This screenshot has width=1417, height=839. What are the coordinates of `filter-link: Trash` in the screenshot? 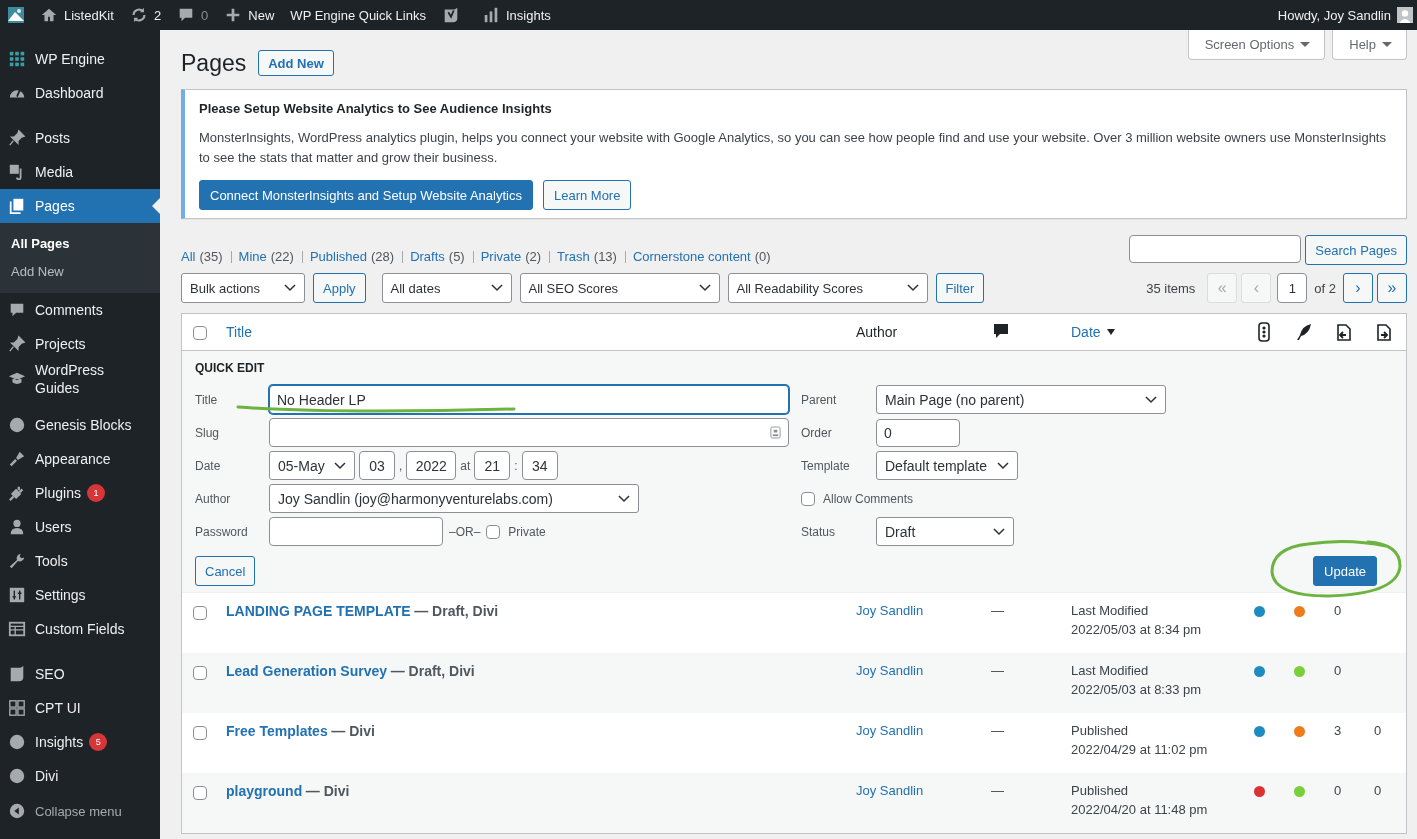 It's located at (569, 256).